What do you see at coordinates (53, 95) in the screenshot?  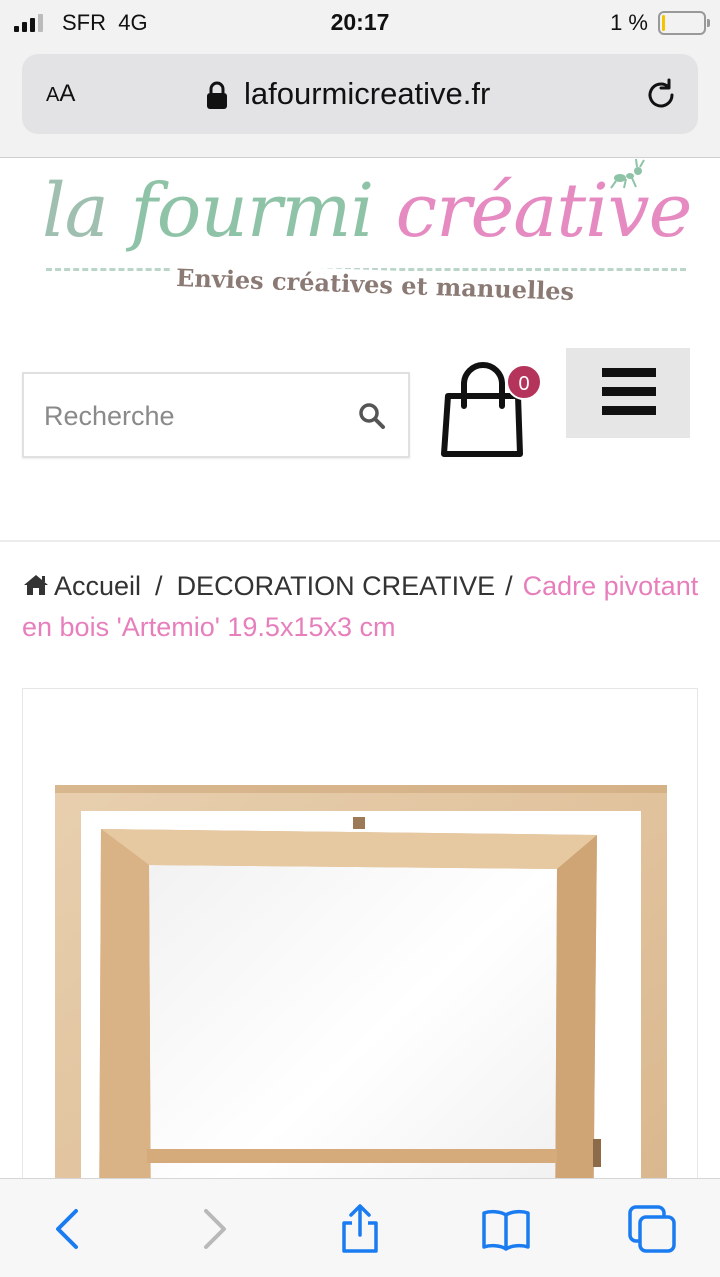 I see `text-size-small-a: A` at bounding box center [53, 95].